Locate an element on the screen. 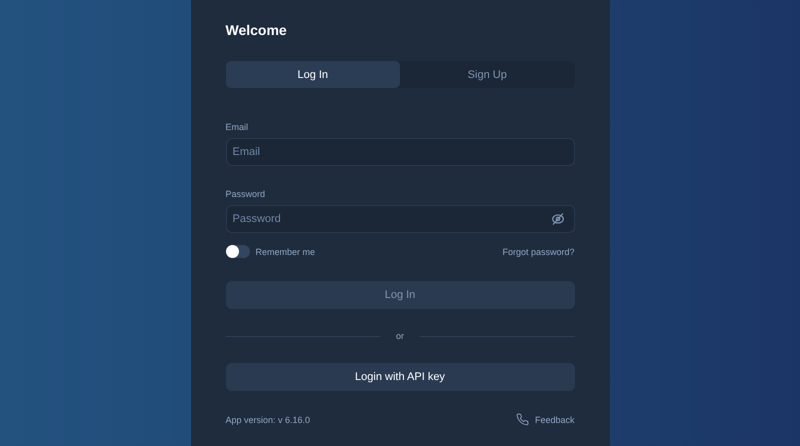  api-key-button: Login with API key is located at coordinates (400, 377).